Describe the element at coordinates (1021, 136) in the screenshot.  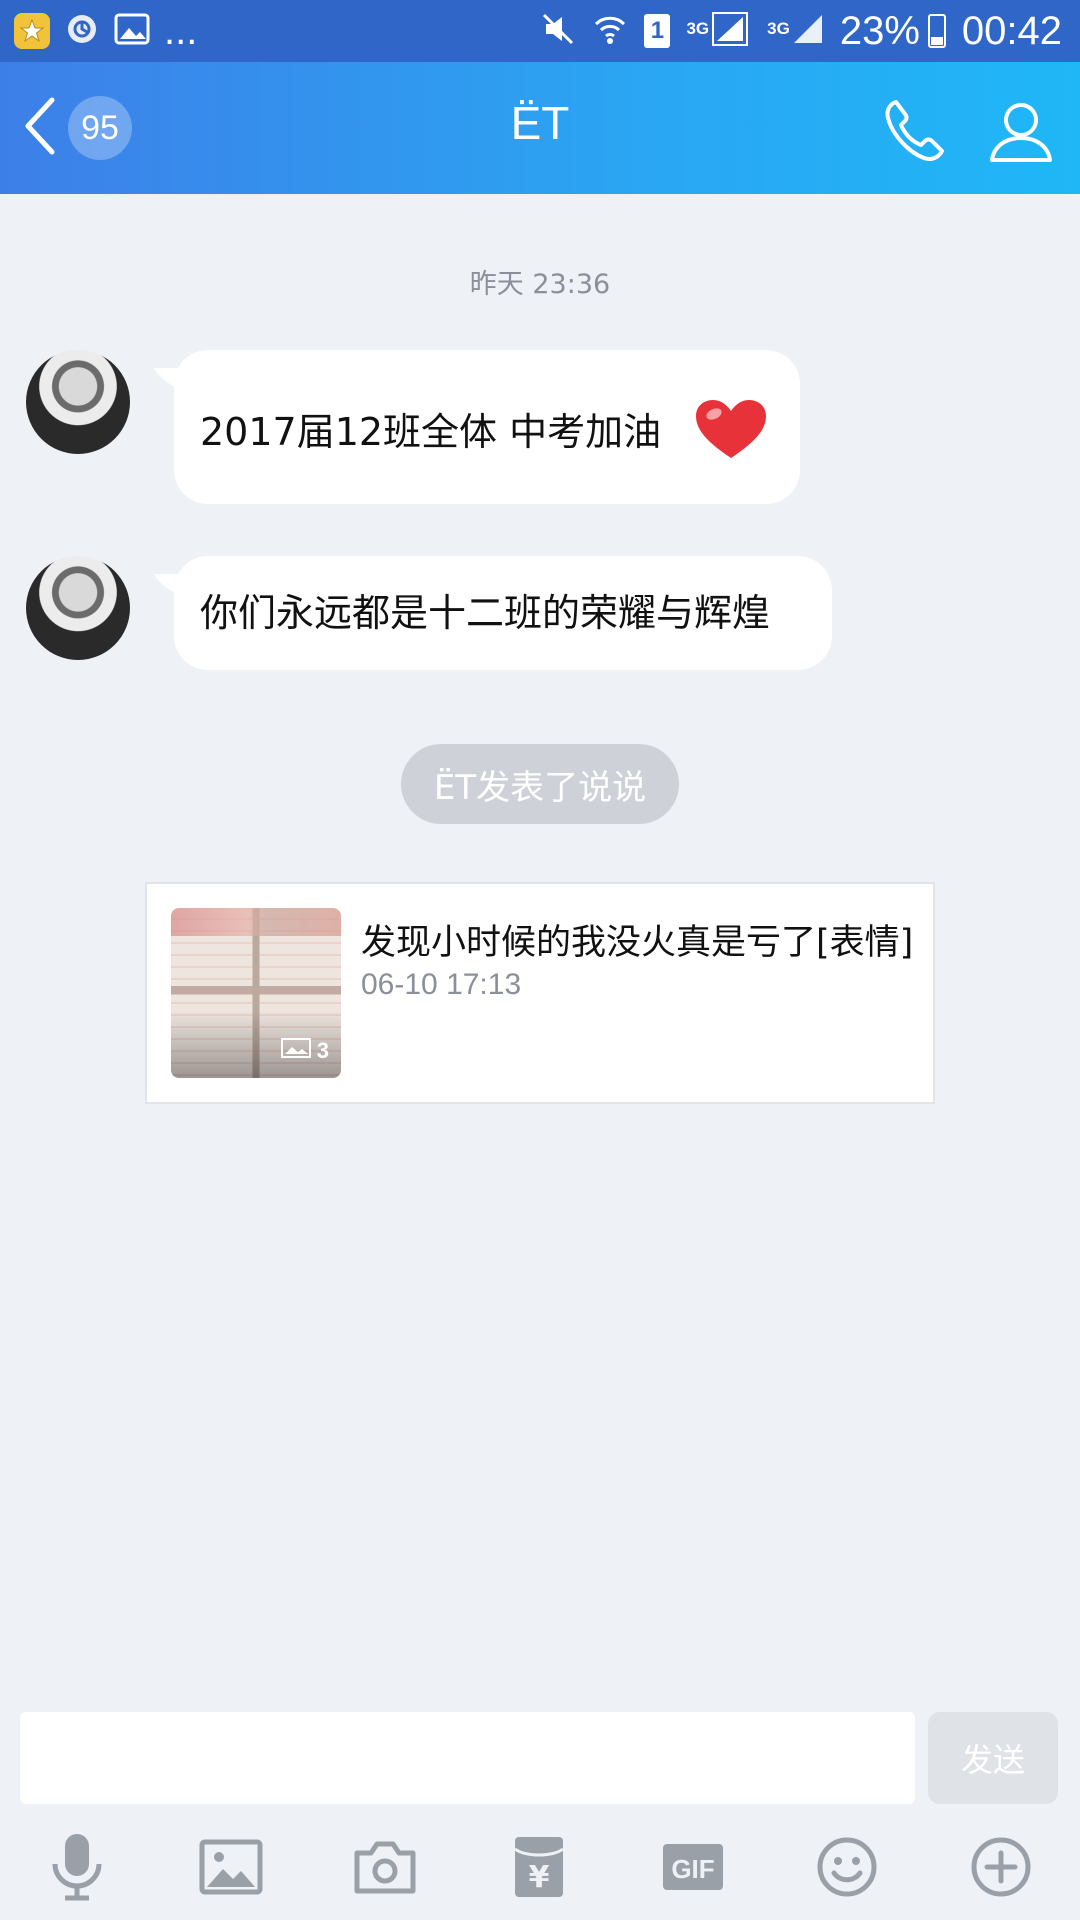
I see `user-icon` at that location.